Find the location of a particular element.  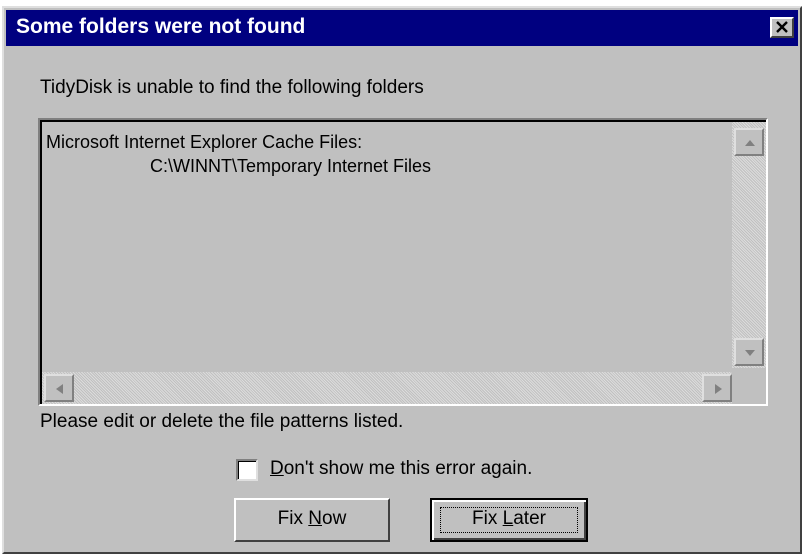

close-button is located at coordinates (782, 27).